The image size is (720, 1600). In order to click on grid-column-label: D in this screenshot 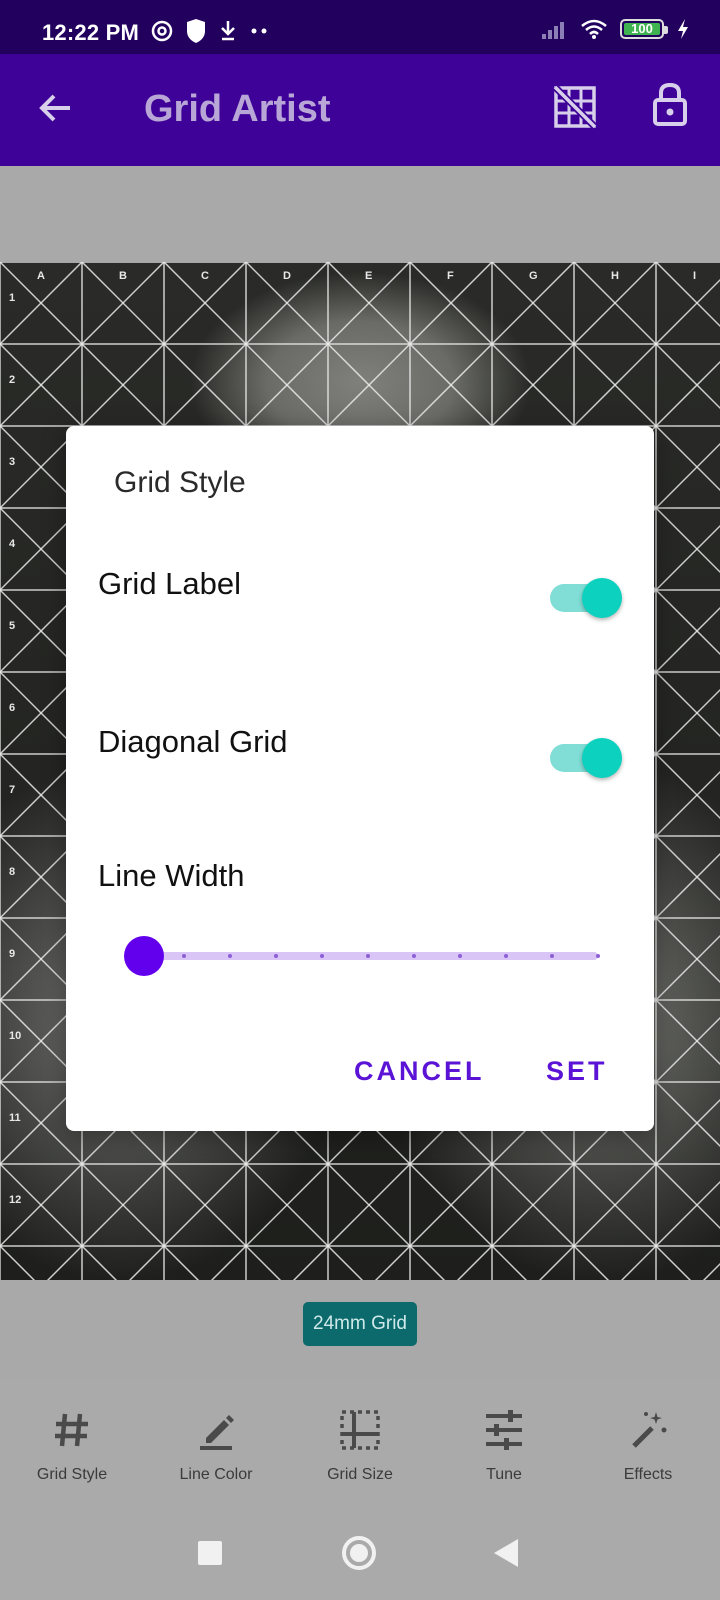, I will do `click(287, 276)`.